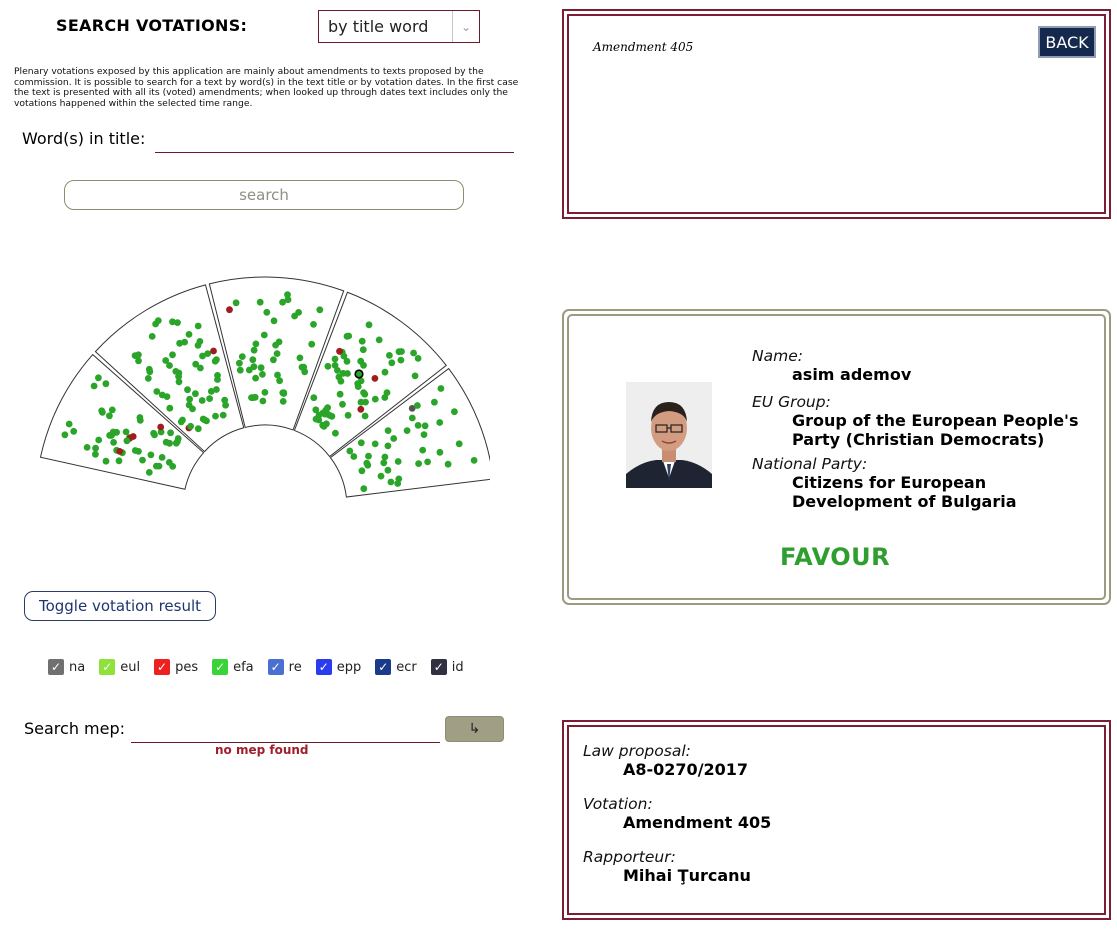 This screenshot has width=1117, height=938. What do you see at coordinates (120, 606) in the screenshot?
I see `toggle-votation-result-button: Toggle votation result` at bounding box center [120, 606].